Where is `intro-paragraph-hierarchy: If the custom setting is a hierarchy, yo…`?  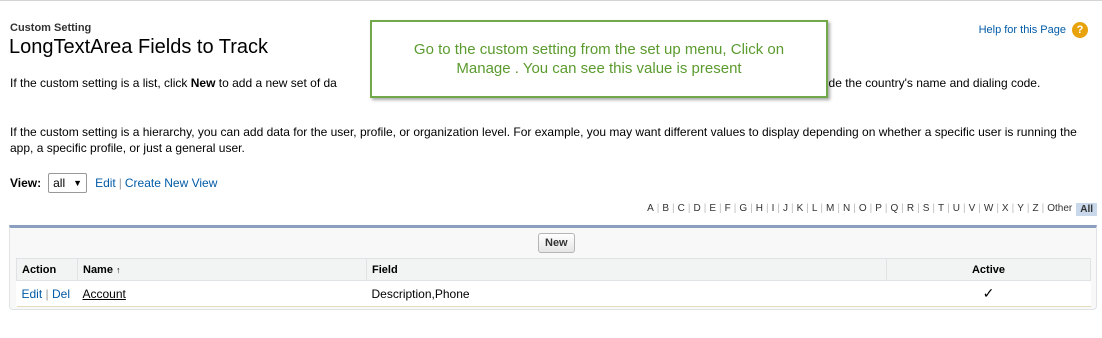 intro-paragraph-hierarchy: If the custom setting is a hierarchy, yo… is located at coordinates (543, 140).